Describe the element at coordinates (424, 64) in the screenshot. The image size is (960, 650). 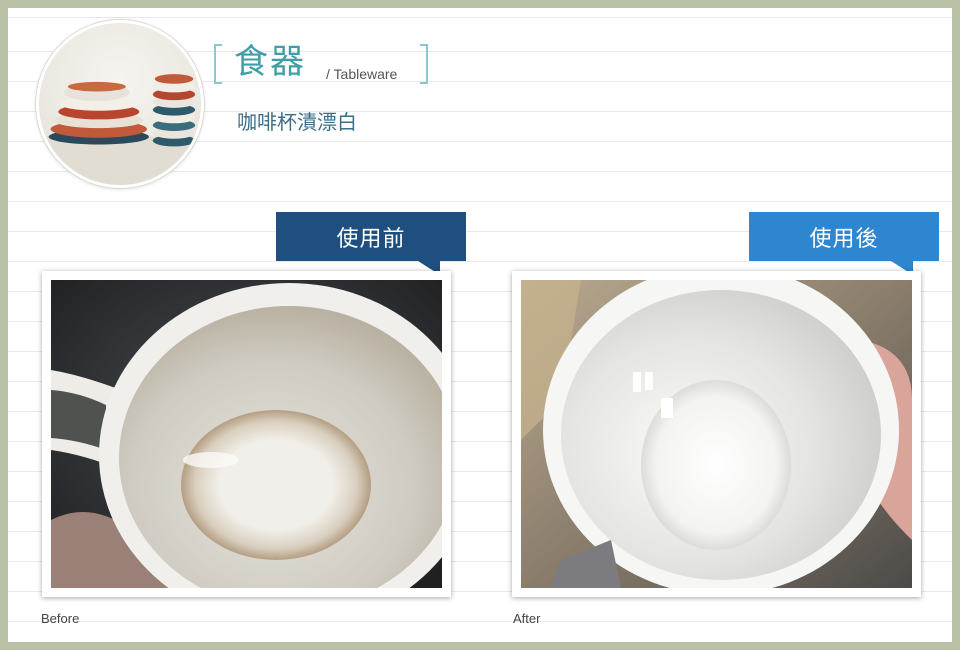
I see `title-bracket-right` at that location.